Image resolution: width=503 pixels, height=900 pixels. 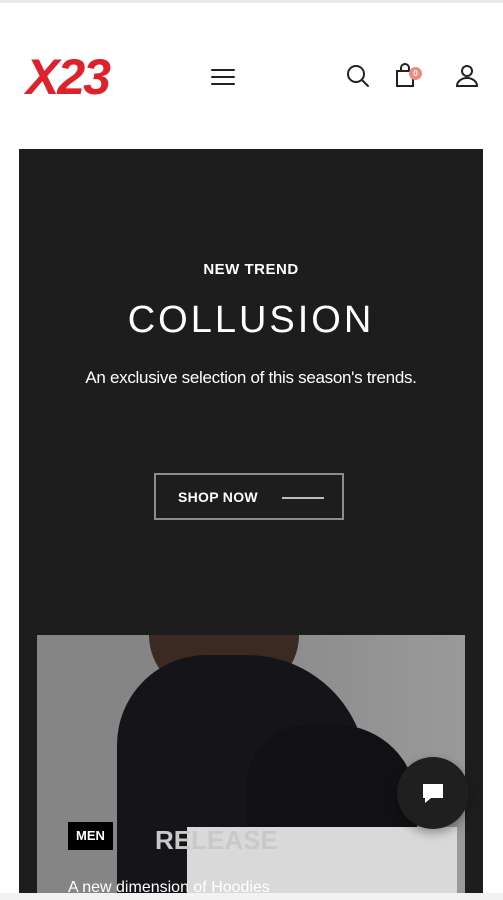 I want to click on top-divider, so click(x=251, y=1).